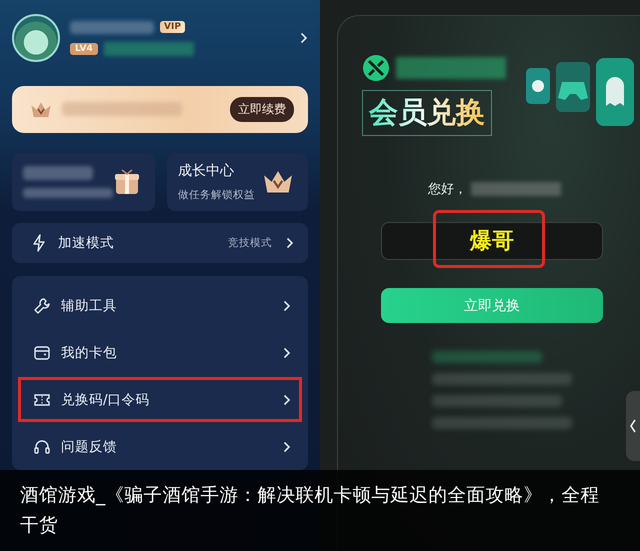 This screenshot has width=640, height=551. I want to click on level-badge: LV4, so click(84, 48).